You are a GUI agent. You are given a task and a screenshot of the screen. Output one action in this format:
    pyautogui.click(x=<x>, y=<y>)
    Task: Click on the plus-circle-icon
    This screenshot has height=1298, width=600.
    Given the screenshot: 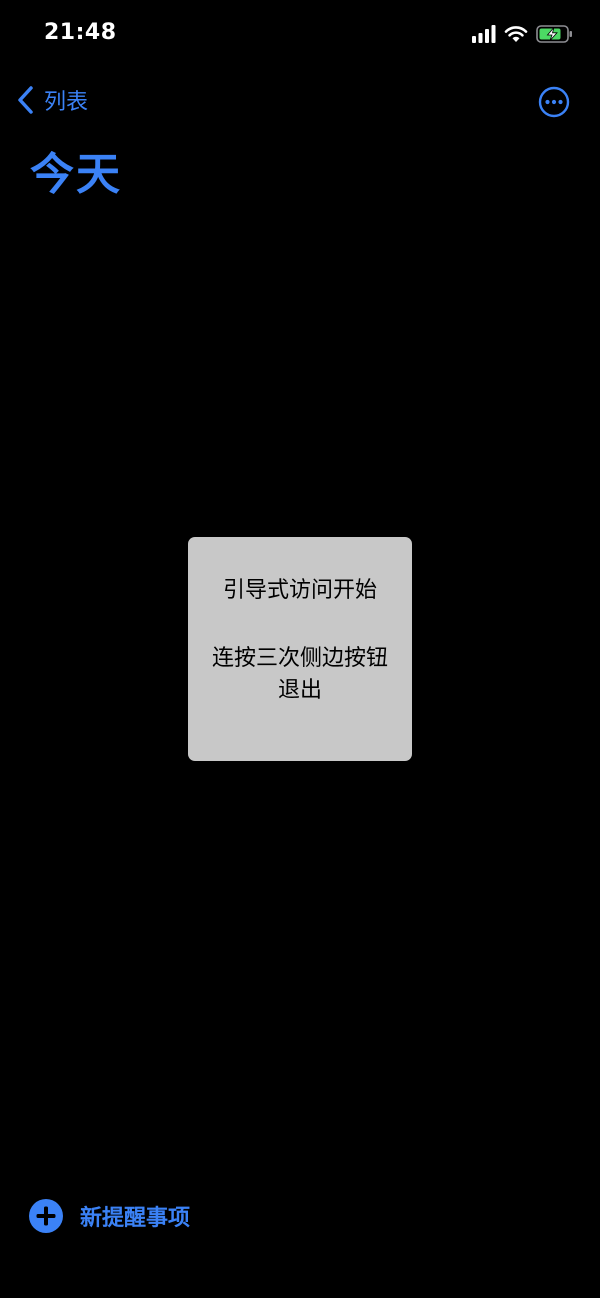 What is the action you would take?
    pyautogui.click(x=46, y=1216)
    